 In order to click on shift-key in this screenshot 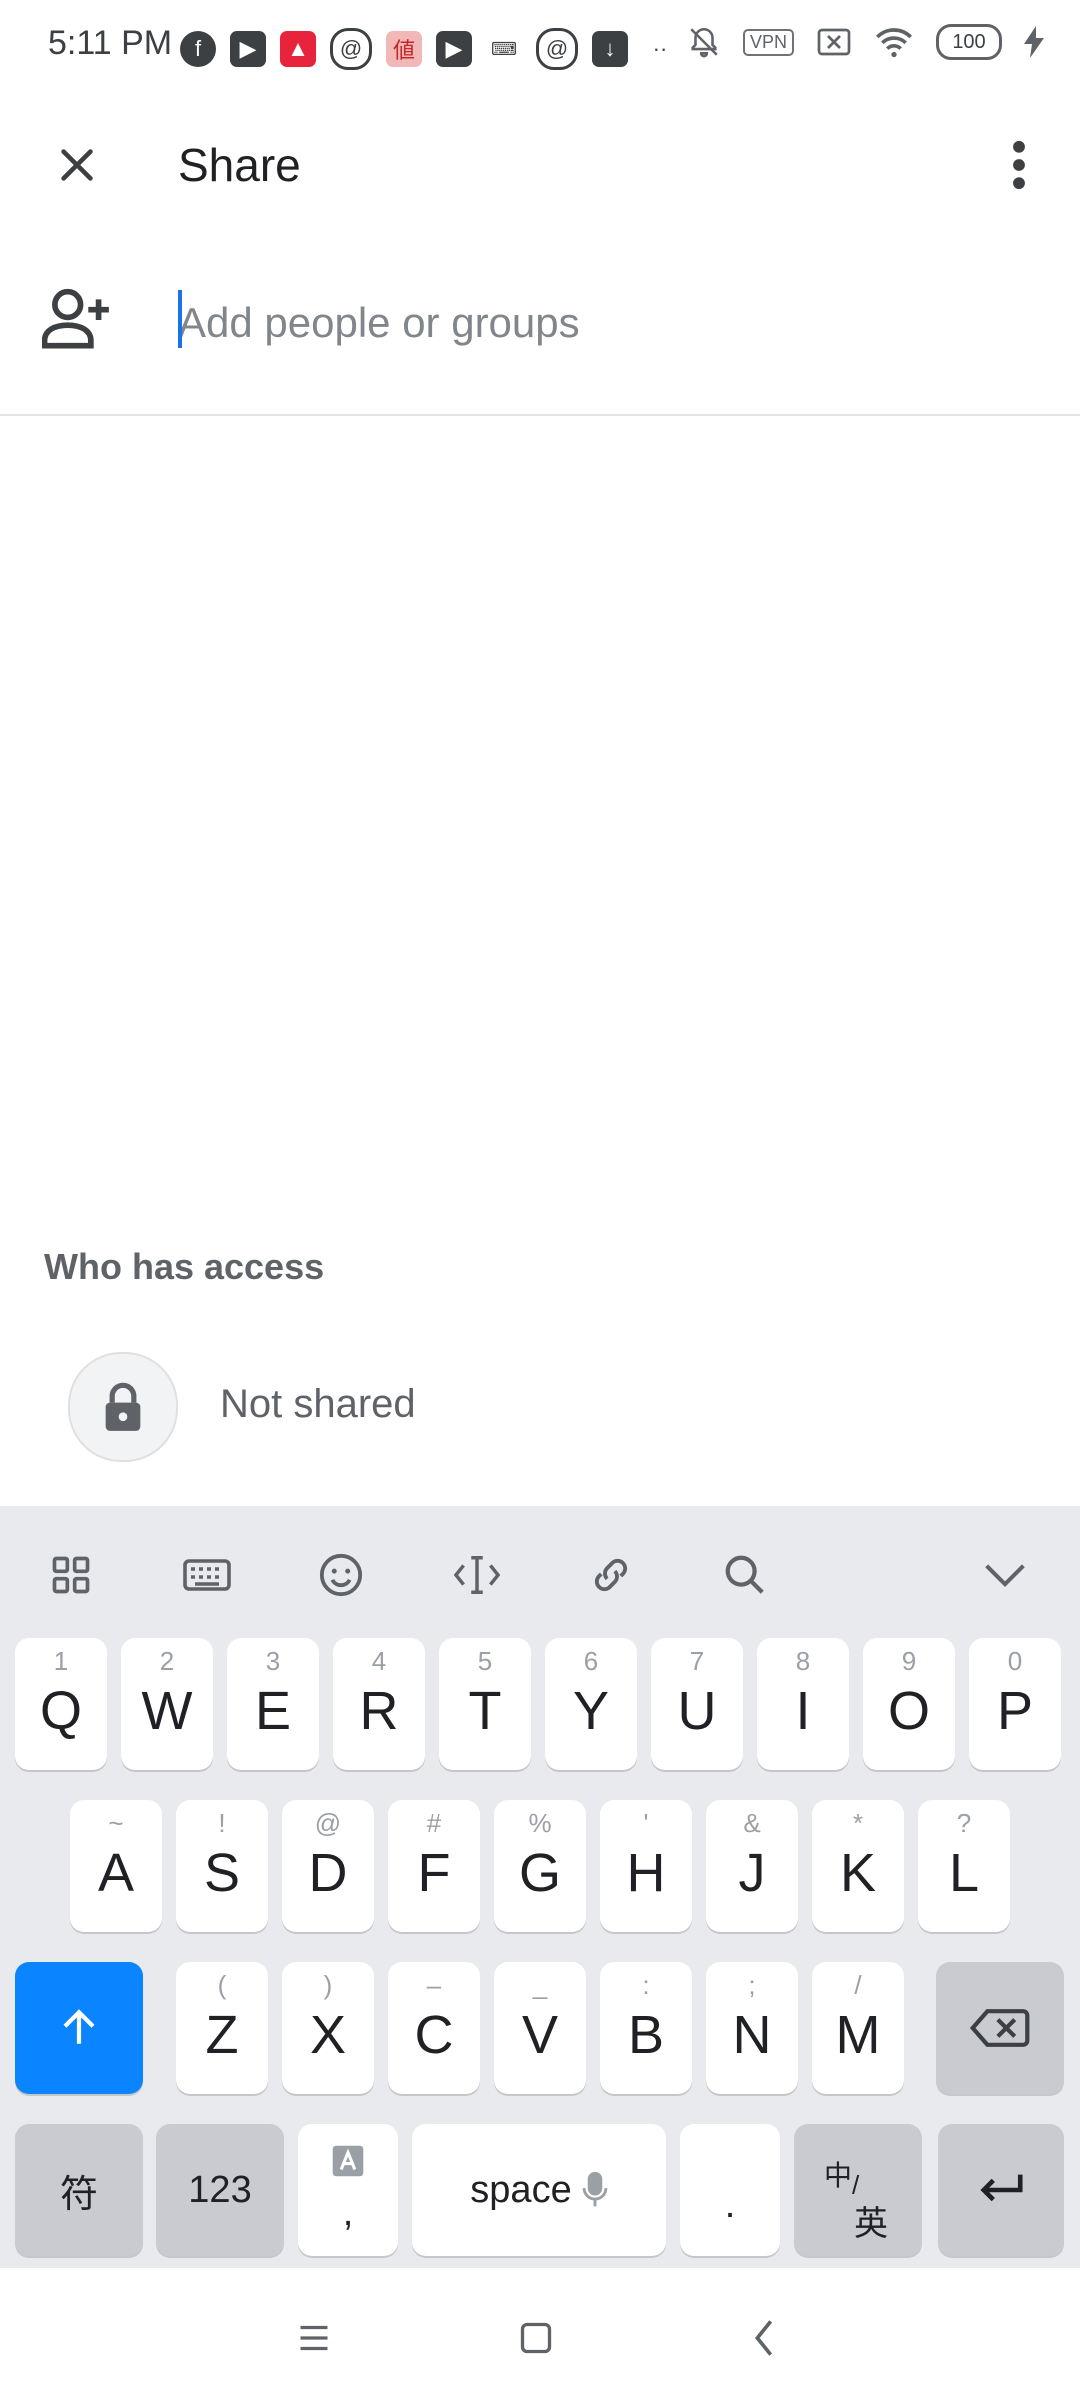, I will do `click(79, 2028)`.